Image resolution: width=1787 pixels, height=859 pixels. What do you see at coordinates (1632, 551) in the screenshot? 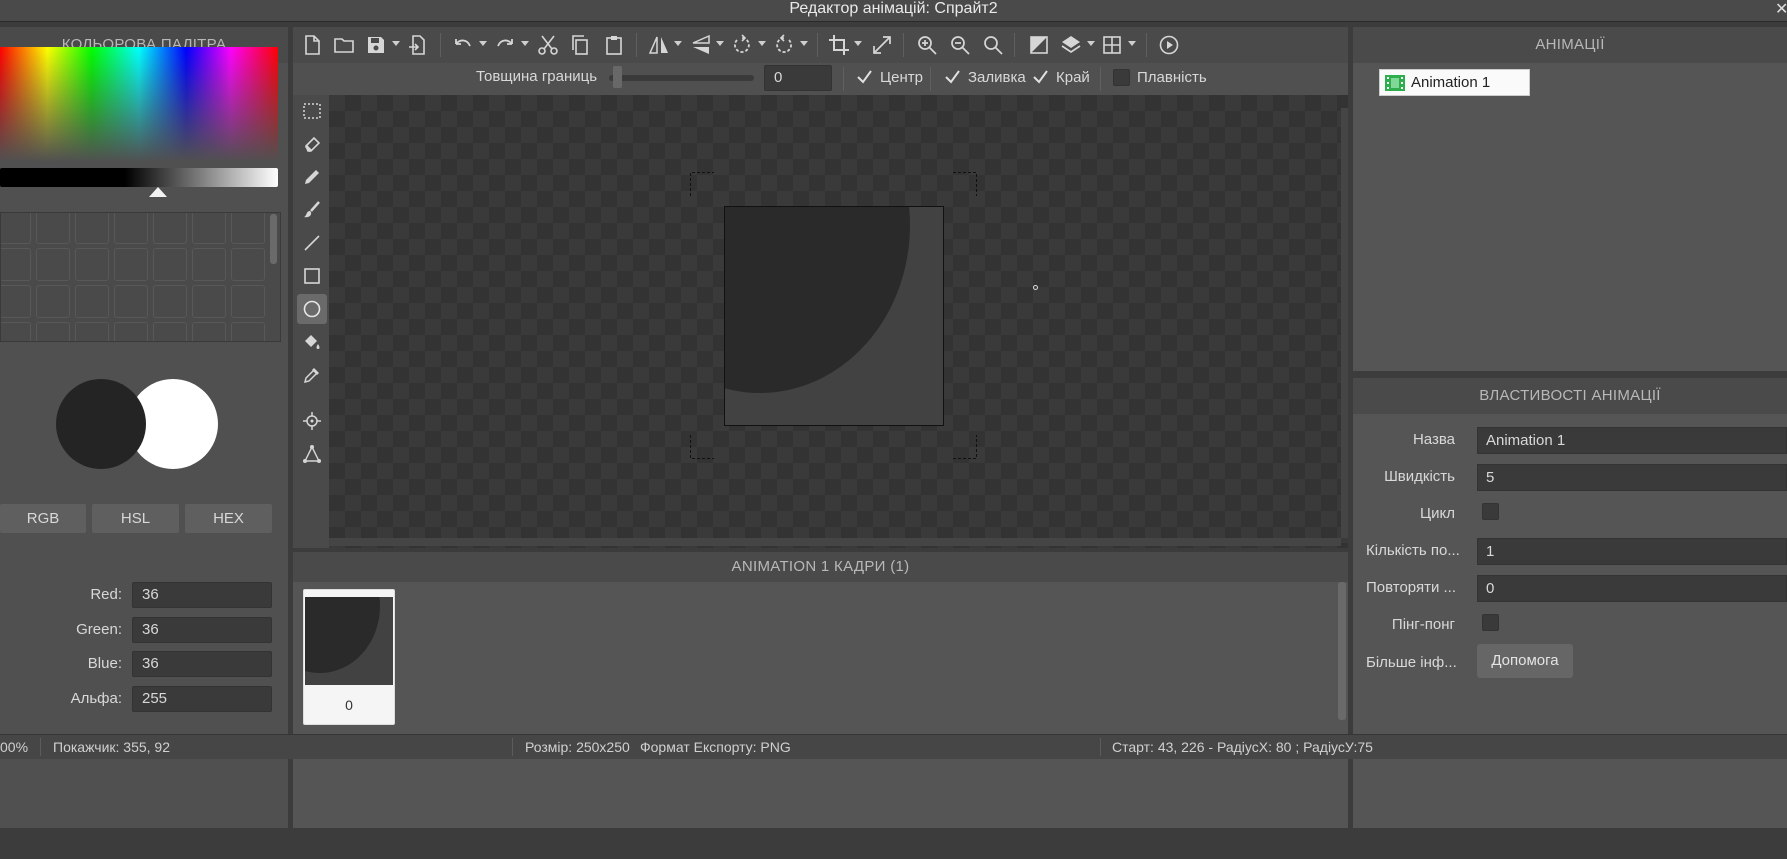
I see `count-field: 1` at bounding box center [1632, 551].